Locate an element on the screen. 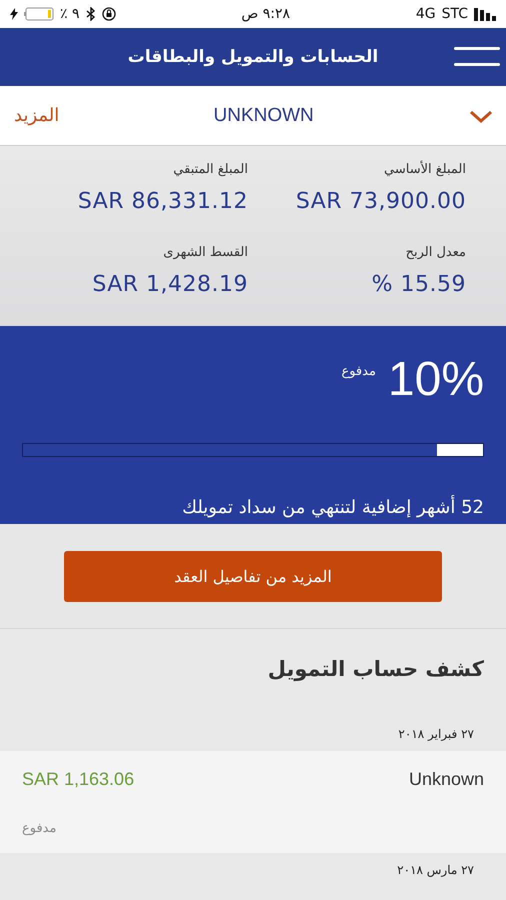  menu-icon is located at coordinates (477, 57).